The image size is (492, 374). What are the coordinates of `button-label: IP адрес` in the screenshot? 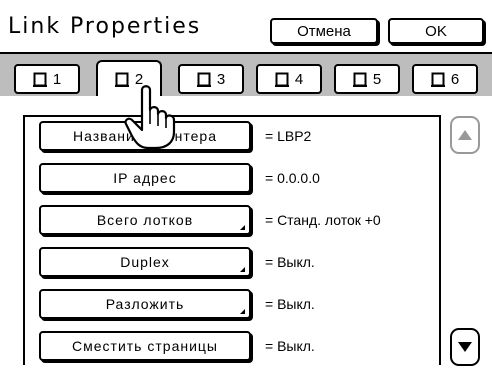 It's located at (145, 178).